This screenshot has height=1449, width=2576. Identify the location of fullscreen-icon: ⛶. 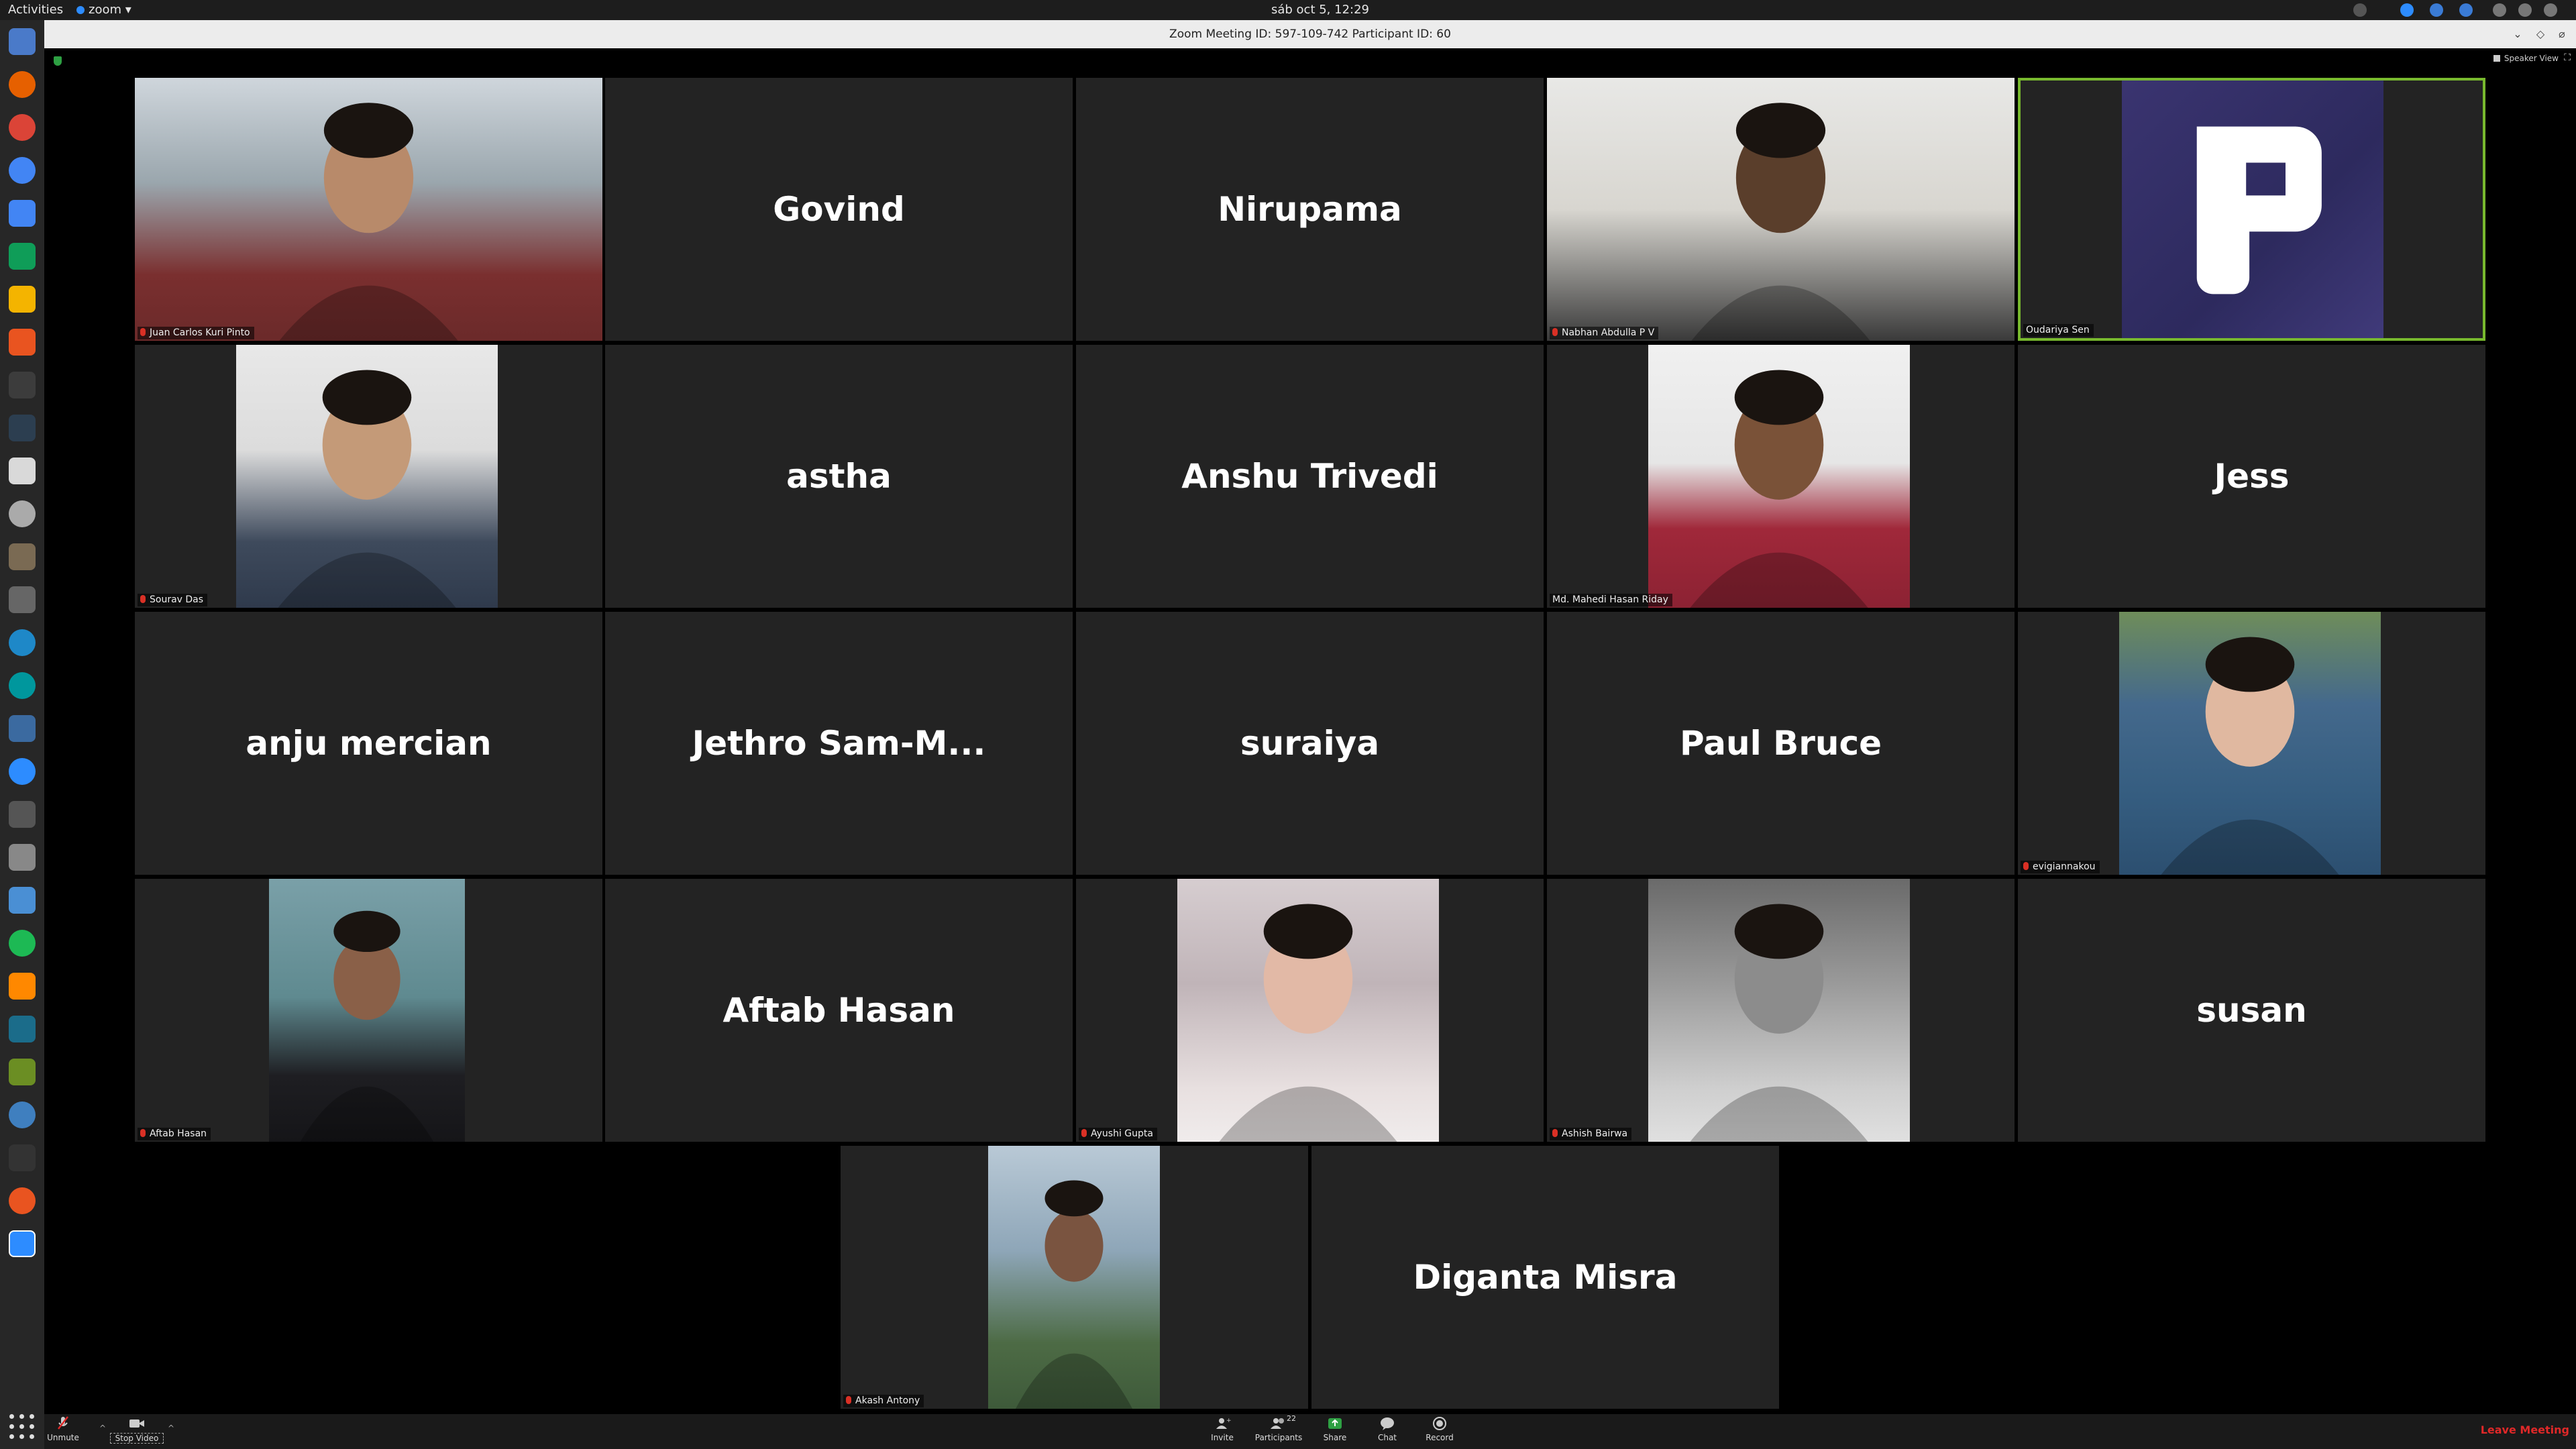
(2567, 57).